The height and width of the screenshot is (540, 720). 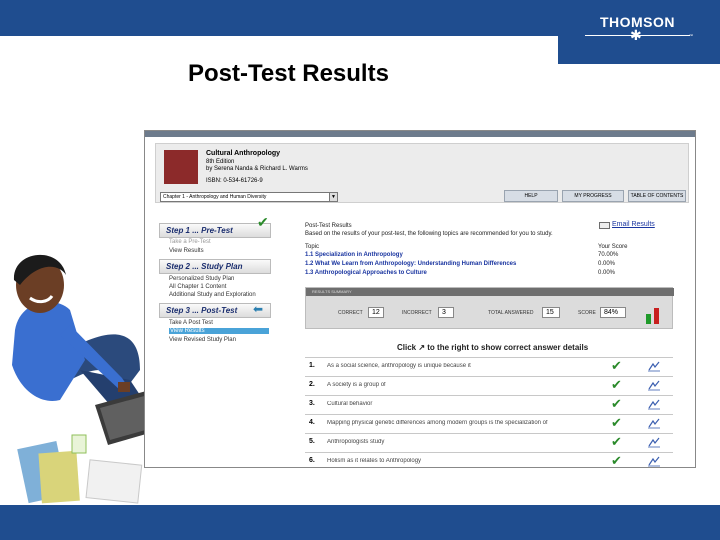 I want to click on nav-additional-study: Additional Study and Exploration, so click(x=212, y=295).